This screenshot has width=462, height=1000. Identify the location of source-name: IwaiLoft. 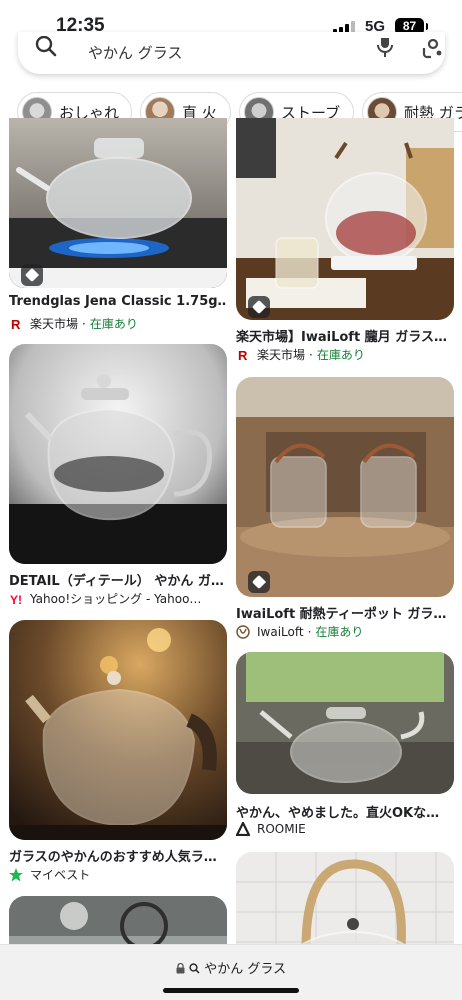
(280, 631).